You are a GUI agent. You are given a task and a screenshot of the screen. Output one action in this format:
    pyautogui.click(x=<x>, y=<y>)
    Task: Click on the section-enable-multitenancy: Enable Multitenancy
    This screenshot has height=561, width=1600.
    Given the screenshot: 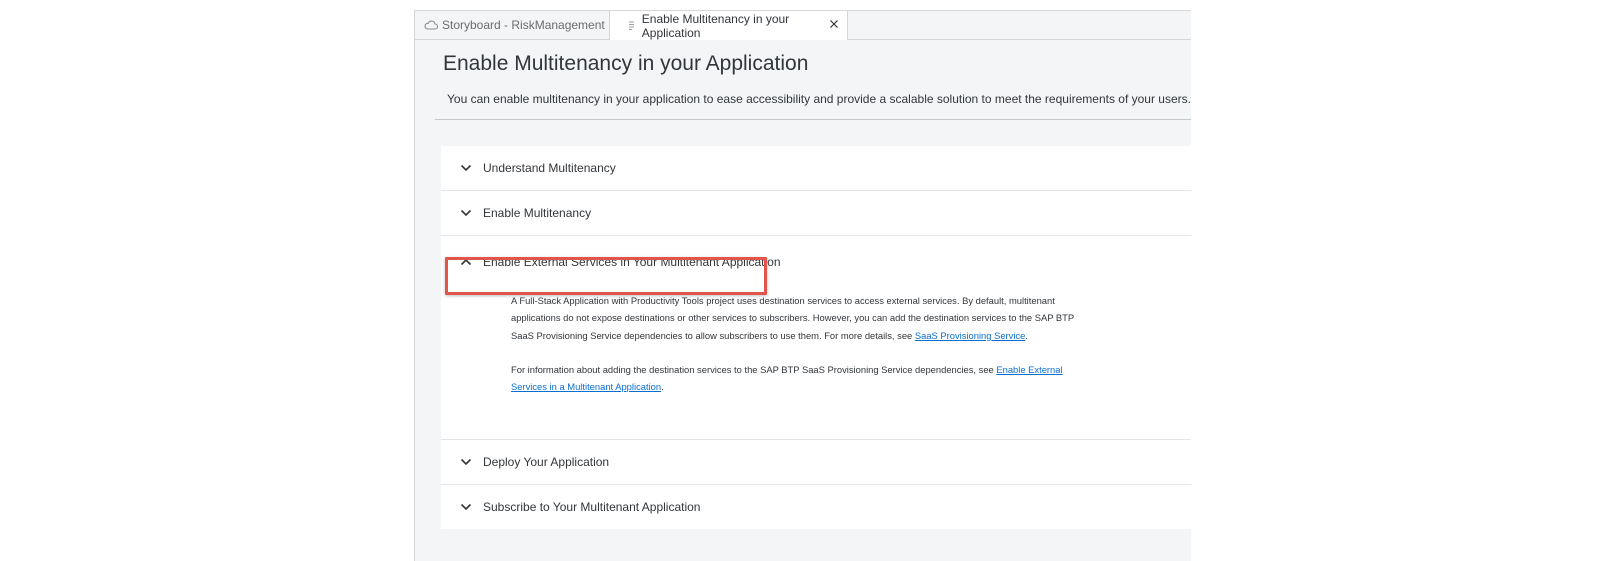 What is the action you would take?
    pyautogui.click(x=816, y=213)
    